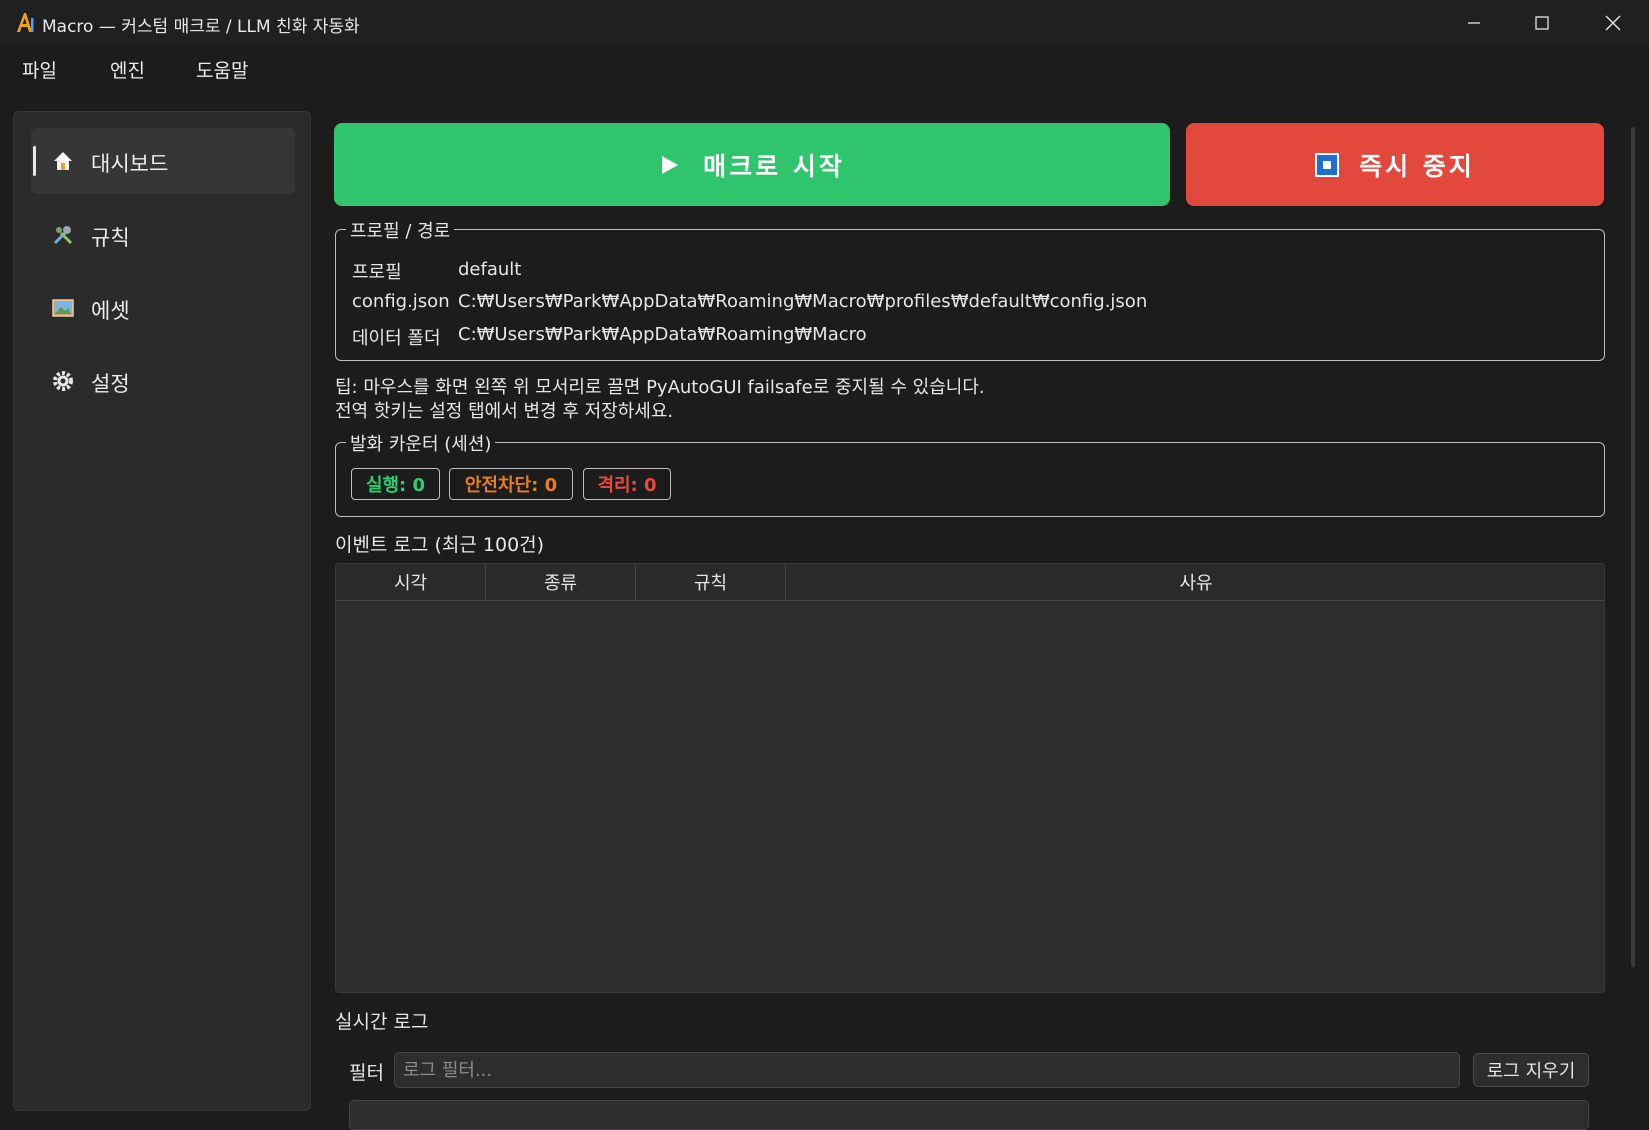  What do you see at coordinates (63, 161) in the screenshot?
I see `home-icon` at bounding box center [63, 161].